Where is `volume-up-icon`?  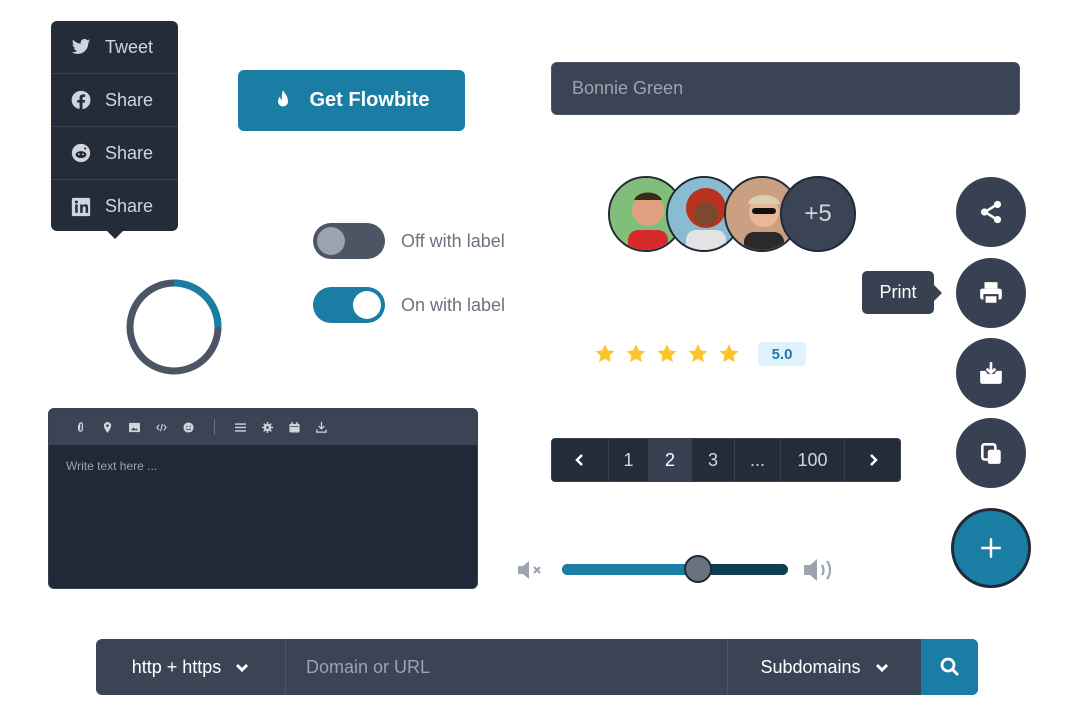 volume-up-icon is located at coordinates (819, 570).